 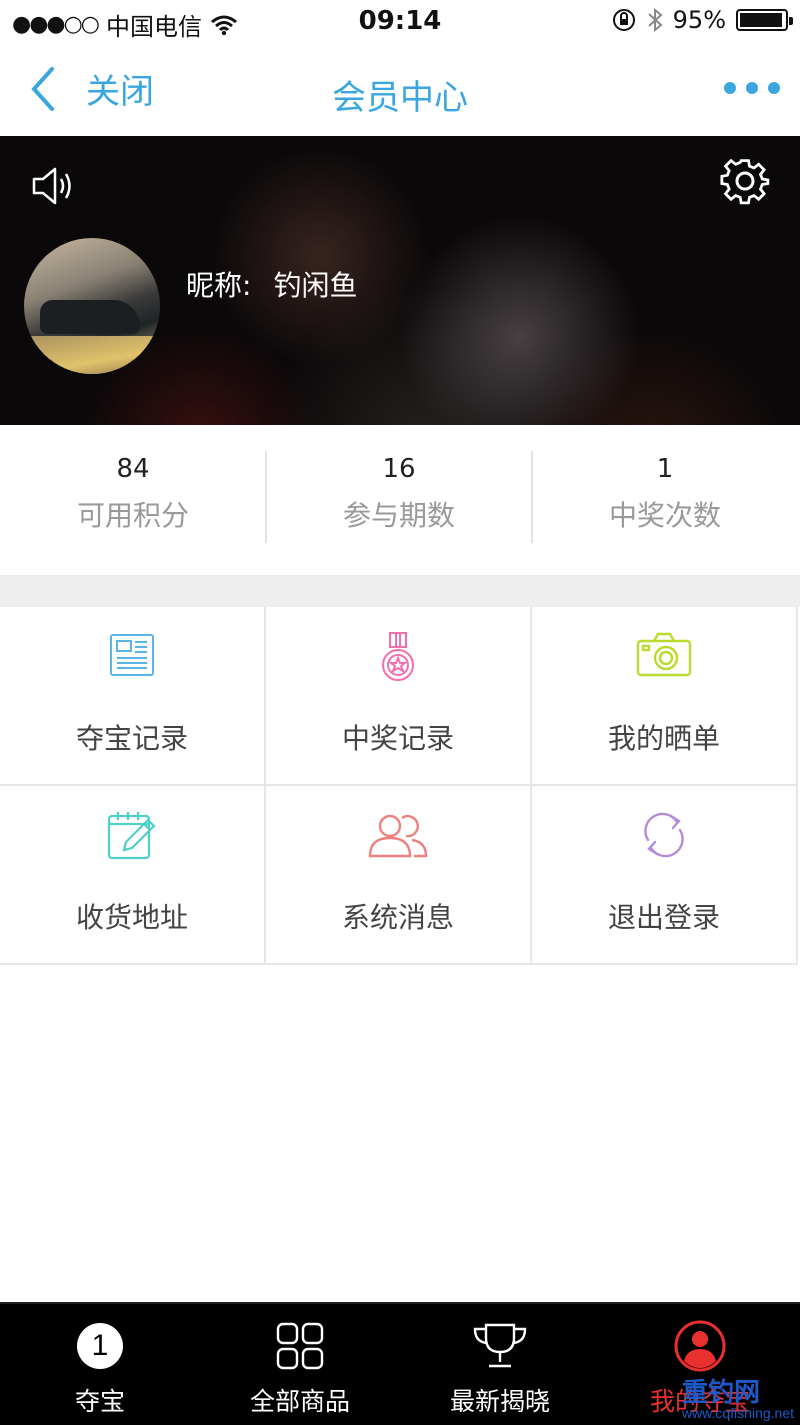 I want to click on more-dots-icon, so click(x=752, y=88).